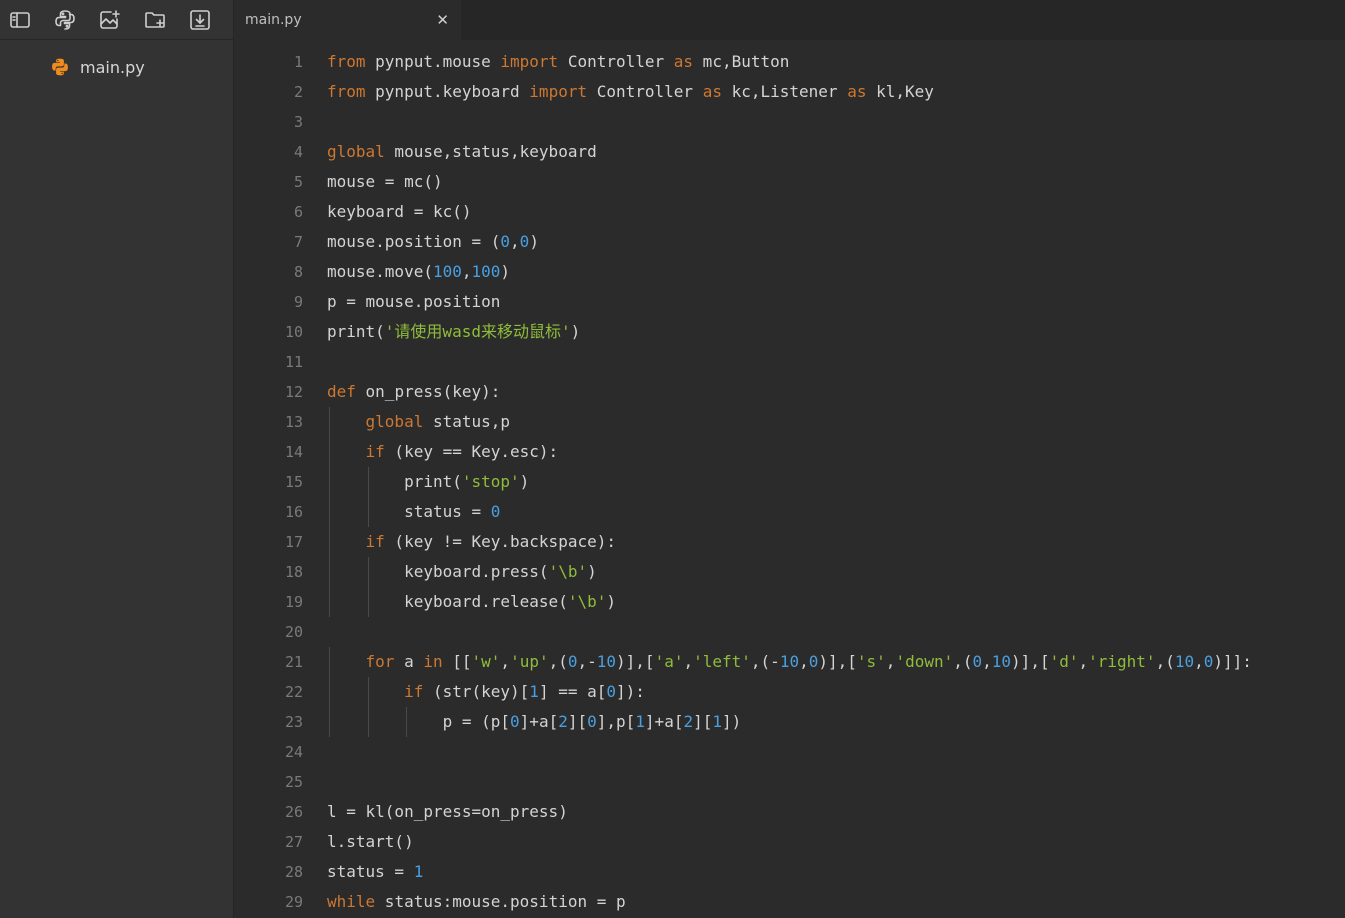 This screenshot has height=918, width=1345. I want to click on text-token: print(, so click(394, 481).